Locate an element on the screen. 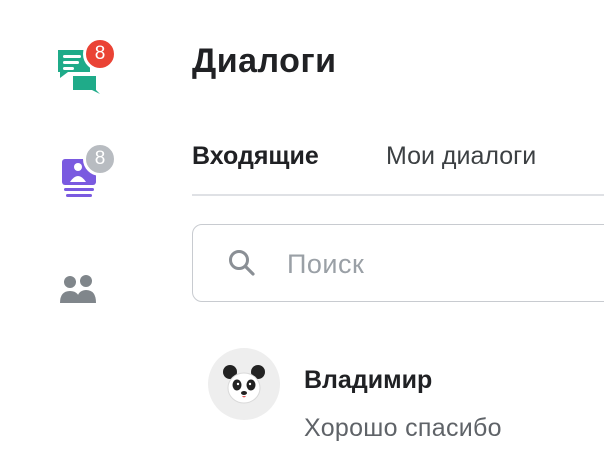 Image resolution: width=604 pixels, height=472 pixels. avatar is located at coordinates (244, 384).